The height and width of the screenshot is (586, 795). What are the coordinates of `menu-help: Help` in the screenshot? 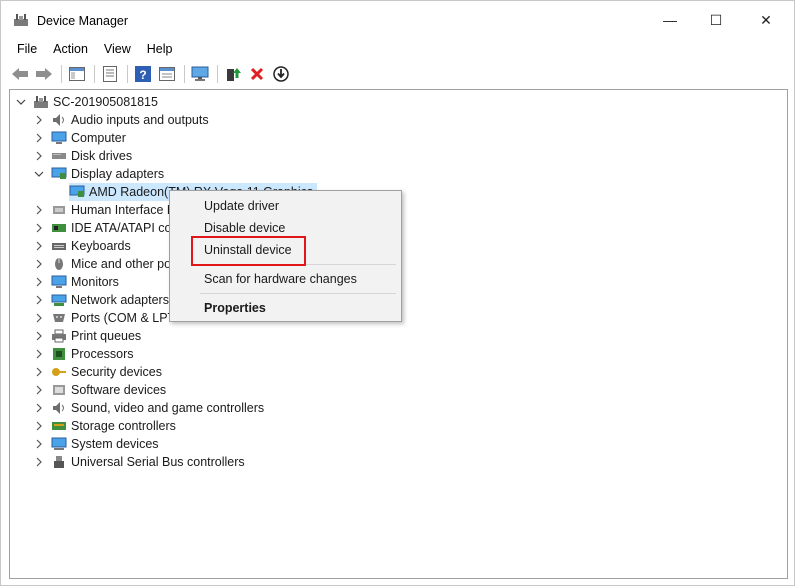 It's located at (160, 49).